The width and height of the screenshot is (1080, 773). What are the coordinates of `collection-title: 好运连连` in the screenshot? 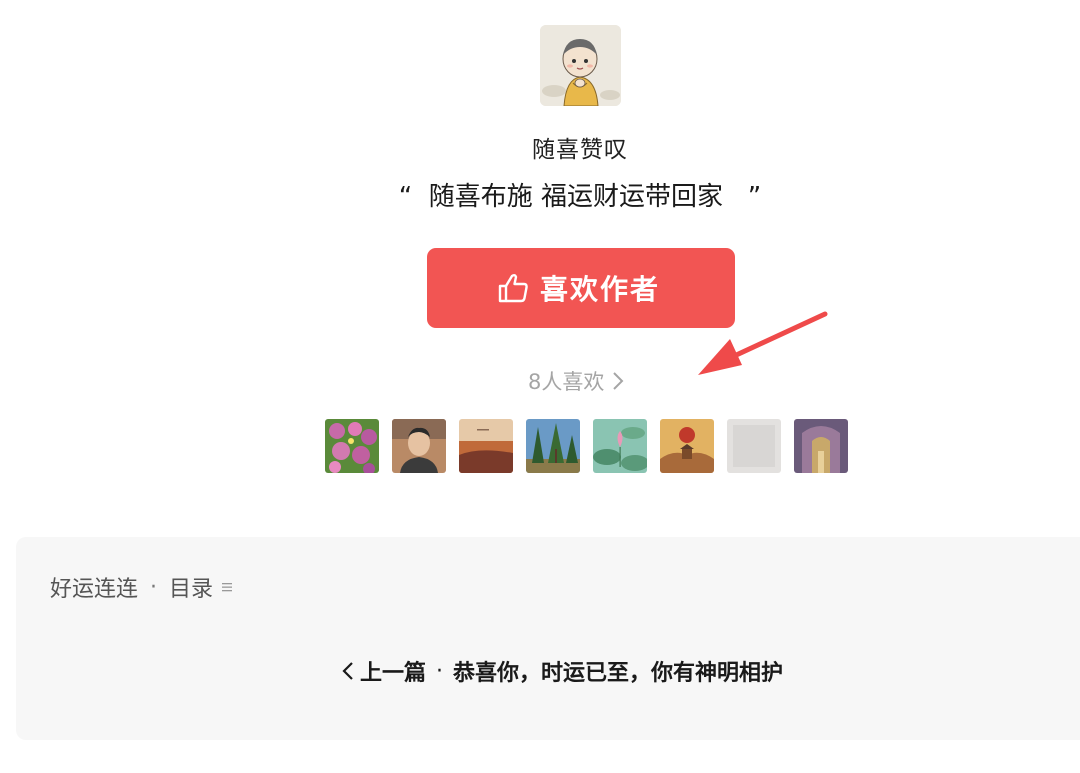 It's located at (94, 589).